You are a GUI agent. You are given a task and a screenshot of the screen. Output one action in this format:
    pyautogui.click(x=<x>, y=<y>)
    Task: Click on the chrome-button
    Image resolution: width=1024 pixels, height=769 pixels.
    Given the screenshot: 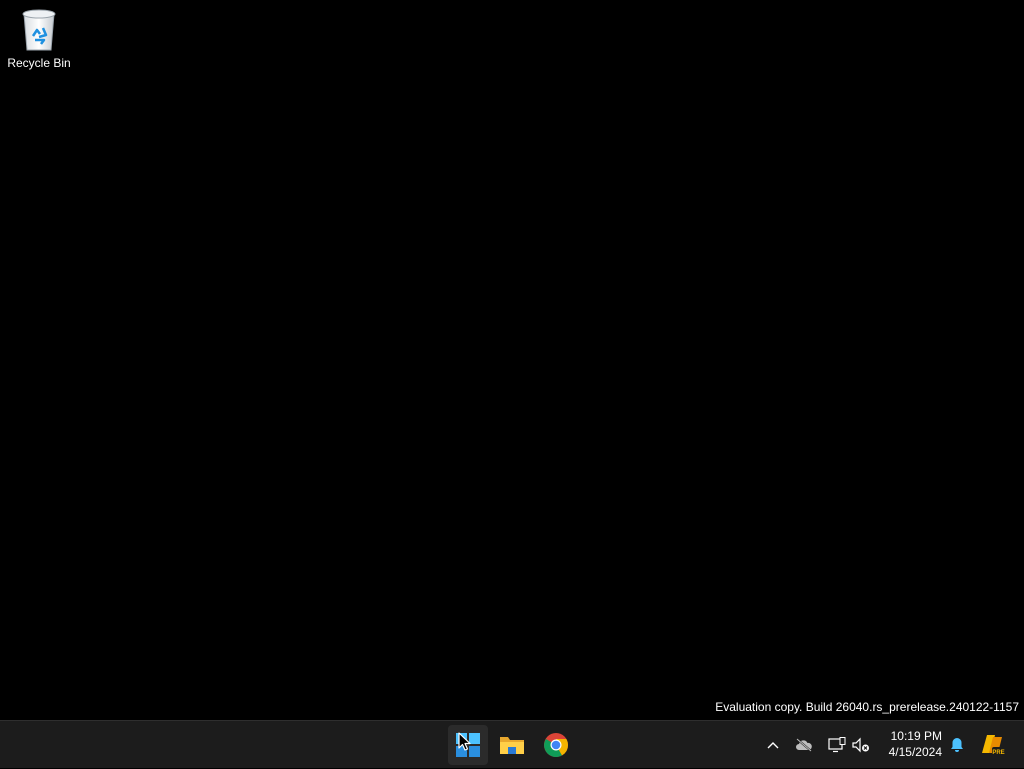 What is the action you would take?
    pyautogui.click(x=556, y=745)
    